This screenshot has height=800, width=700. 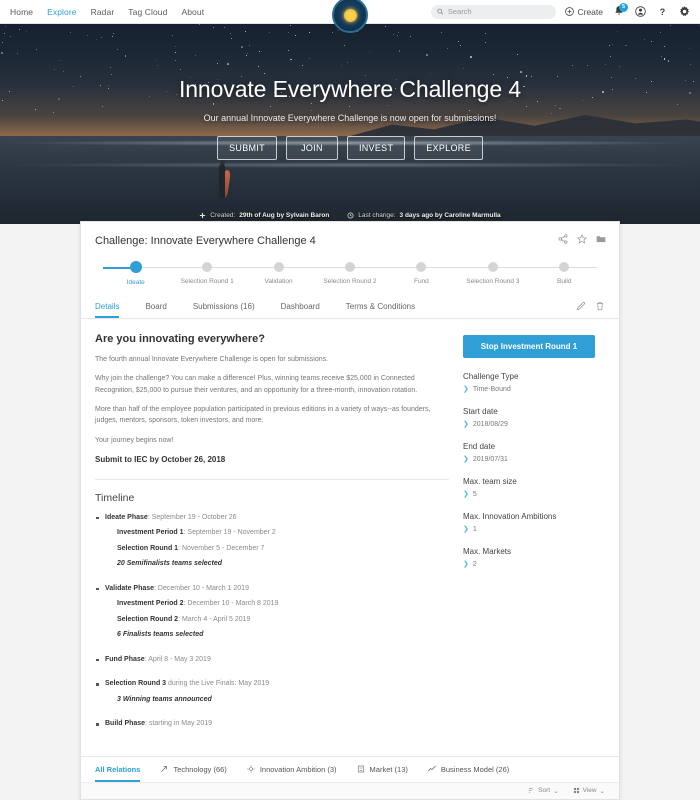 What do you see at coordinates (107, 306) in the screenshot?
I see `tab-details: Details` at bounding box center [107, 306].